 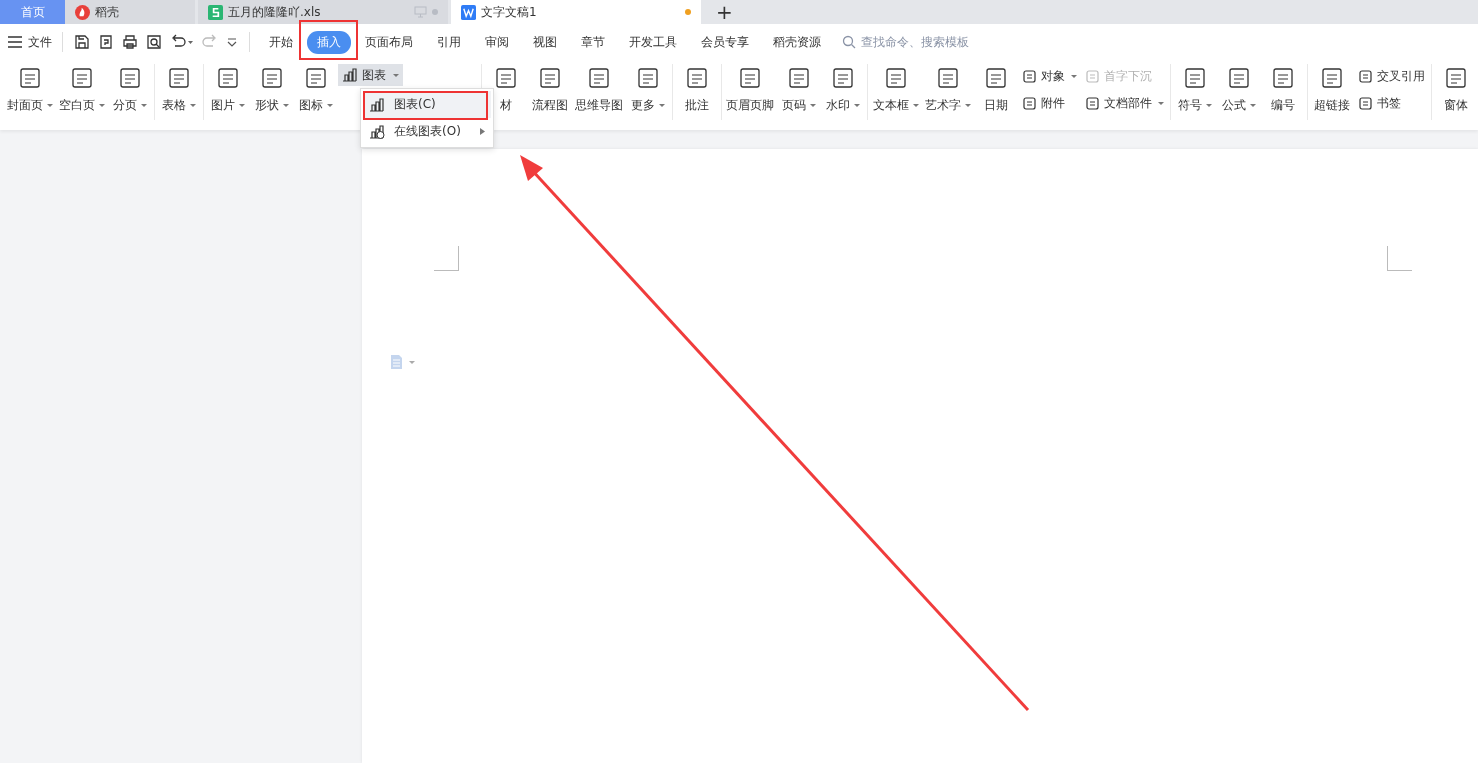 I want to click on document-tab: +, so click(x=724, y=12).